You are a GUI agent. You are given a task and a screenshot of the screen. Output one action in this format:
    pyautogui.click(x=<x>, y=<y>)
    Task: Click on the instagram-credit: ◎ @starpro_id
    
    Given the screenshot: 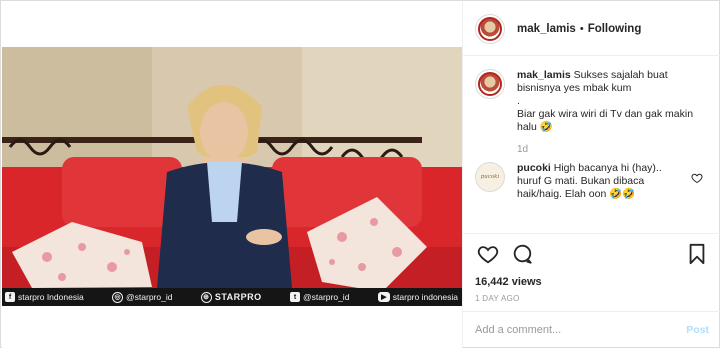 What is the action you would take?
    pyautogui.click(x=142, y=297)
    